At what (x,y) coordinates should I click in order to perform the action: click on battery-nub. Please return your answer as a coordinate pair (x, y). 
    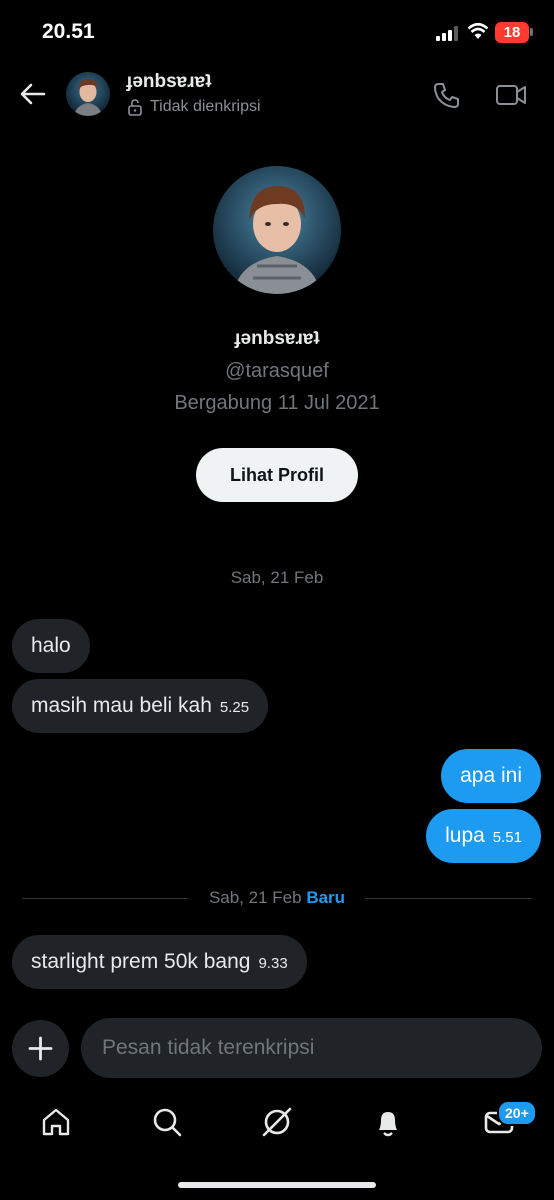
    Looking at the image, I should click on (531, 32).